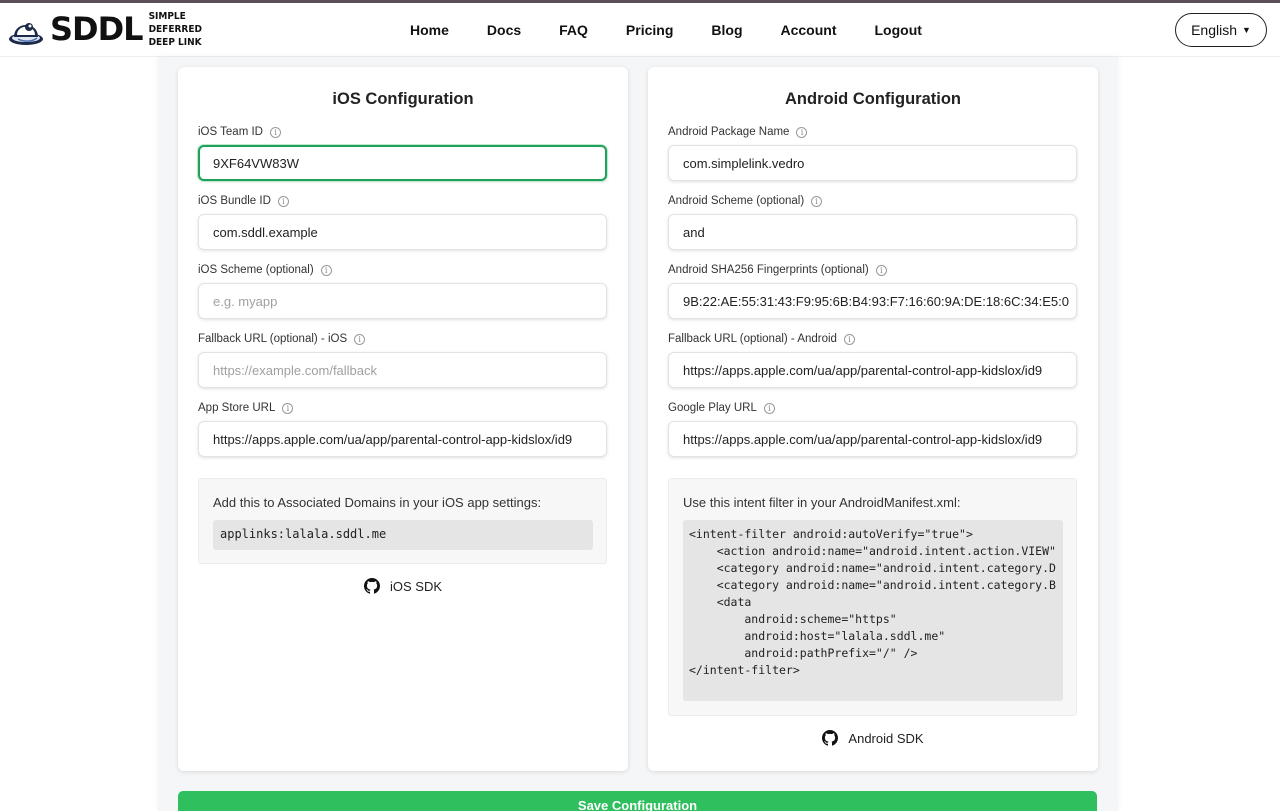 The width and height of the screenshot is (1280, 811). I want to click on ios-team-id-input: 9XF64VW83W, so click(402, 163).